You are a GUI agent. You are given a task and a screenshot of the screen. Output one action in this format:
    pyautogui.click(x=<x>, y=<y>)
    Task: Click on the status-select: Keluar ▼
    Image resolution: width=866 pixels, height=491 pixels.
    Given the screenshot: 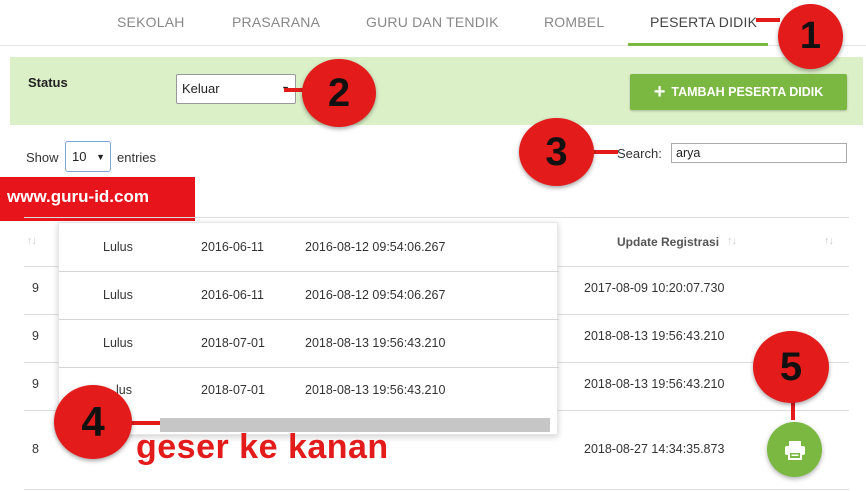 What is the action you would take?
    pyautogui.click(x=236, y=89)
    